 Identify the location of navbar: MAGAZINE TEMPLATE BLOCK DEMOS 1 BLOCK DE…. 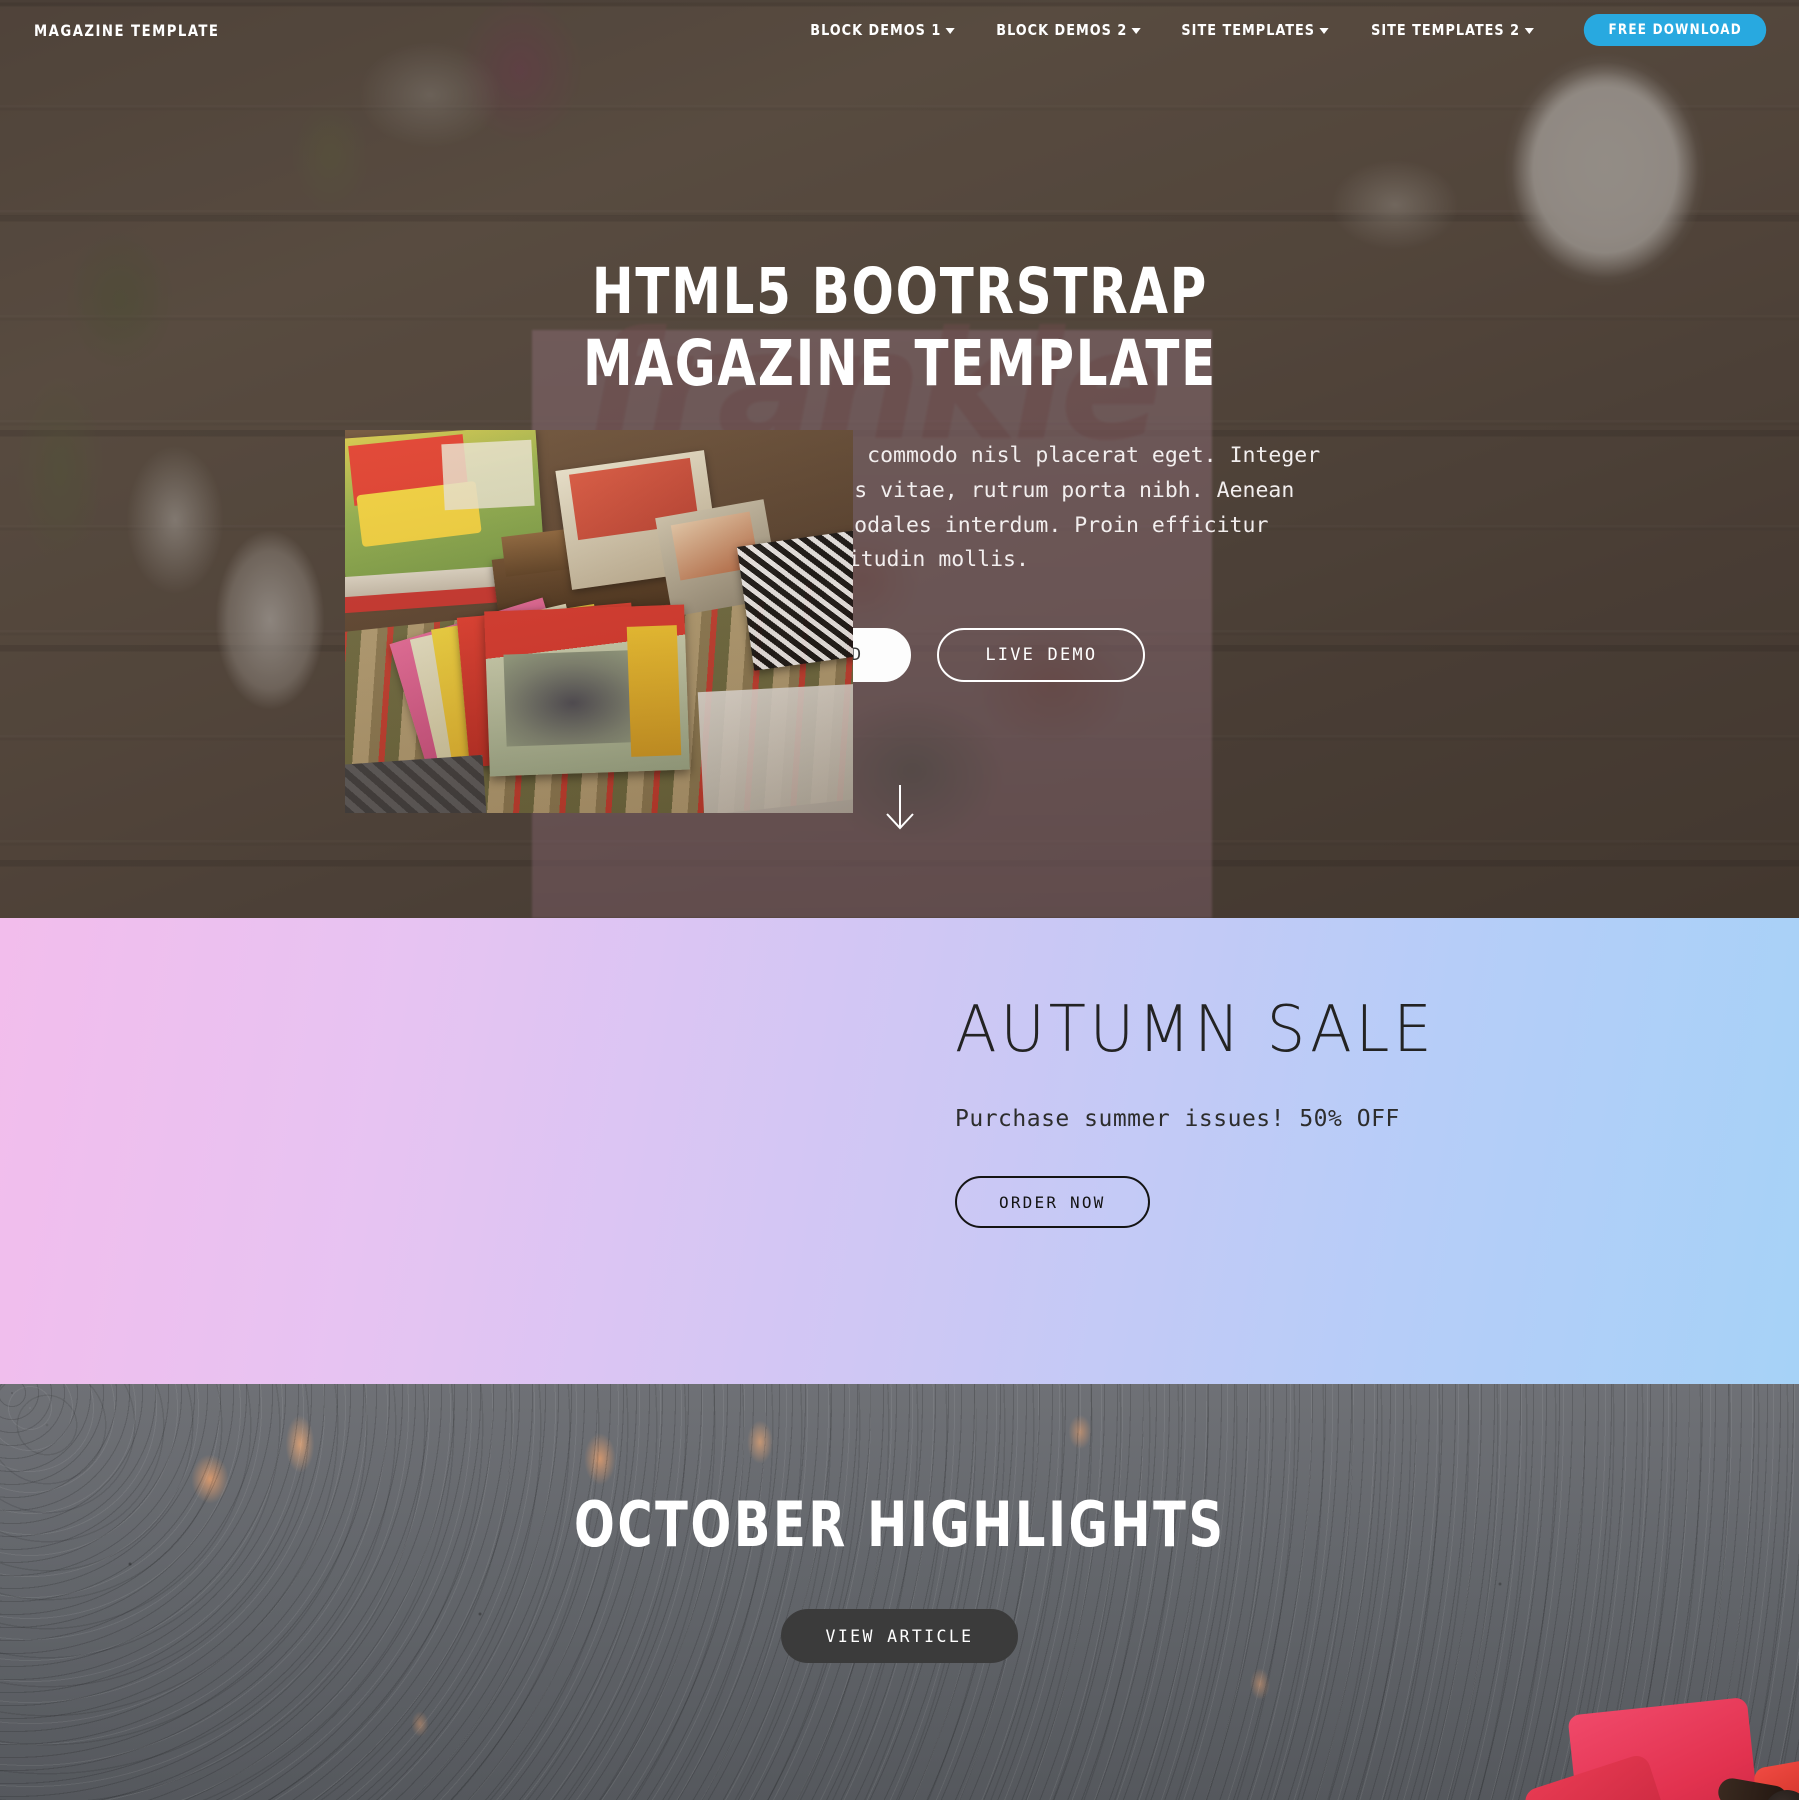
(899, 30).